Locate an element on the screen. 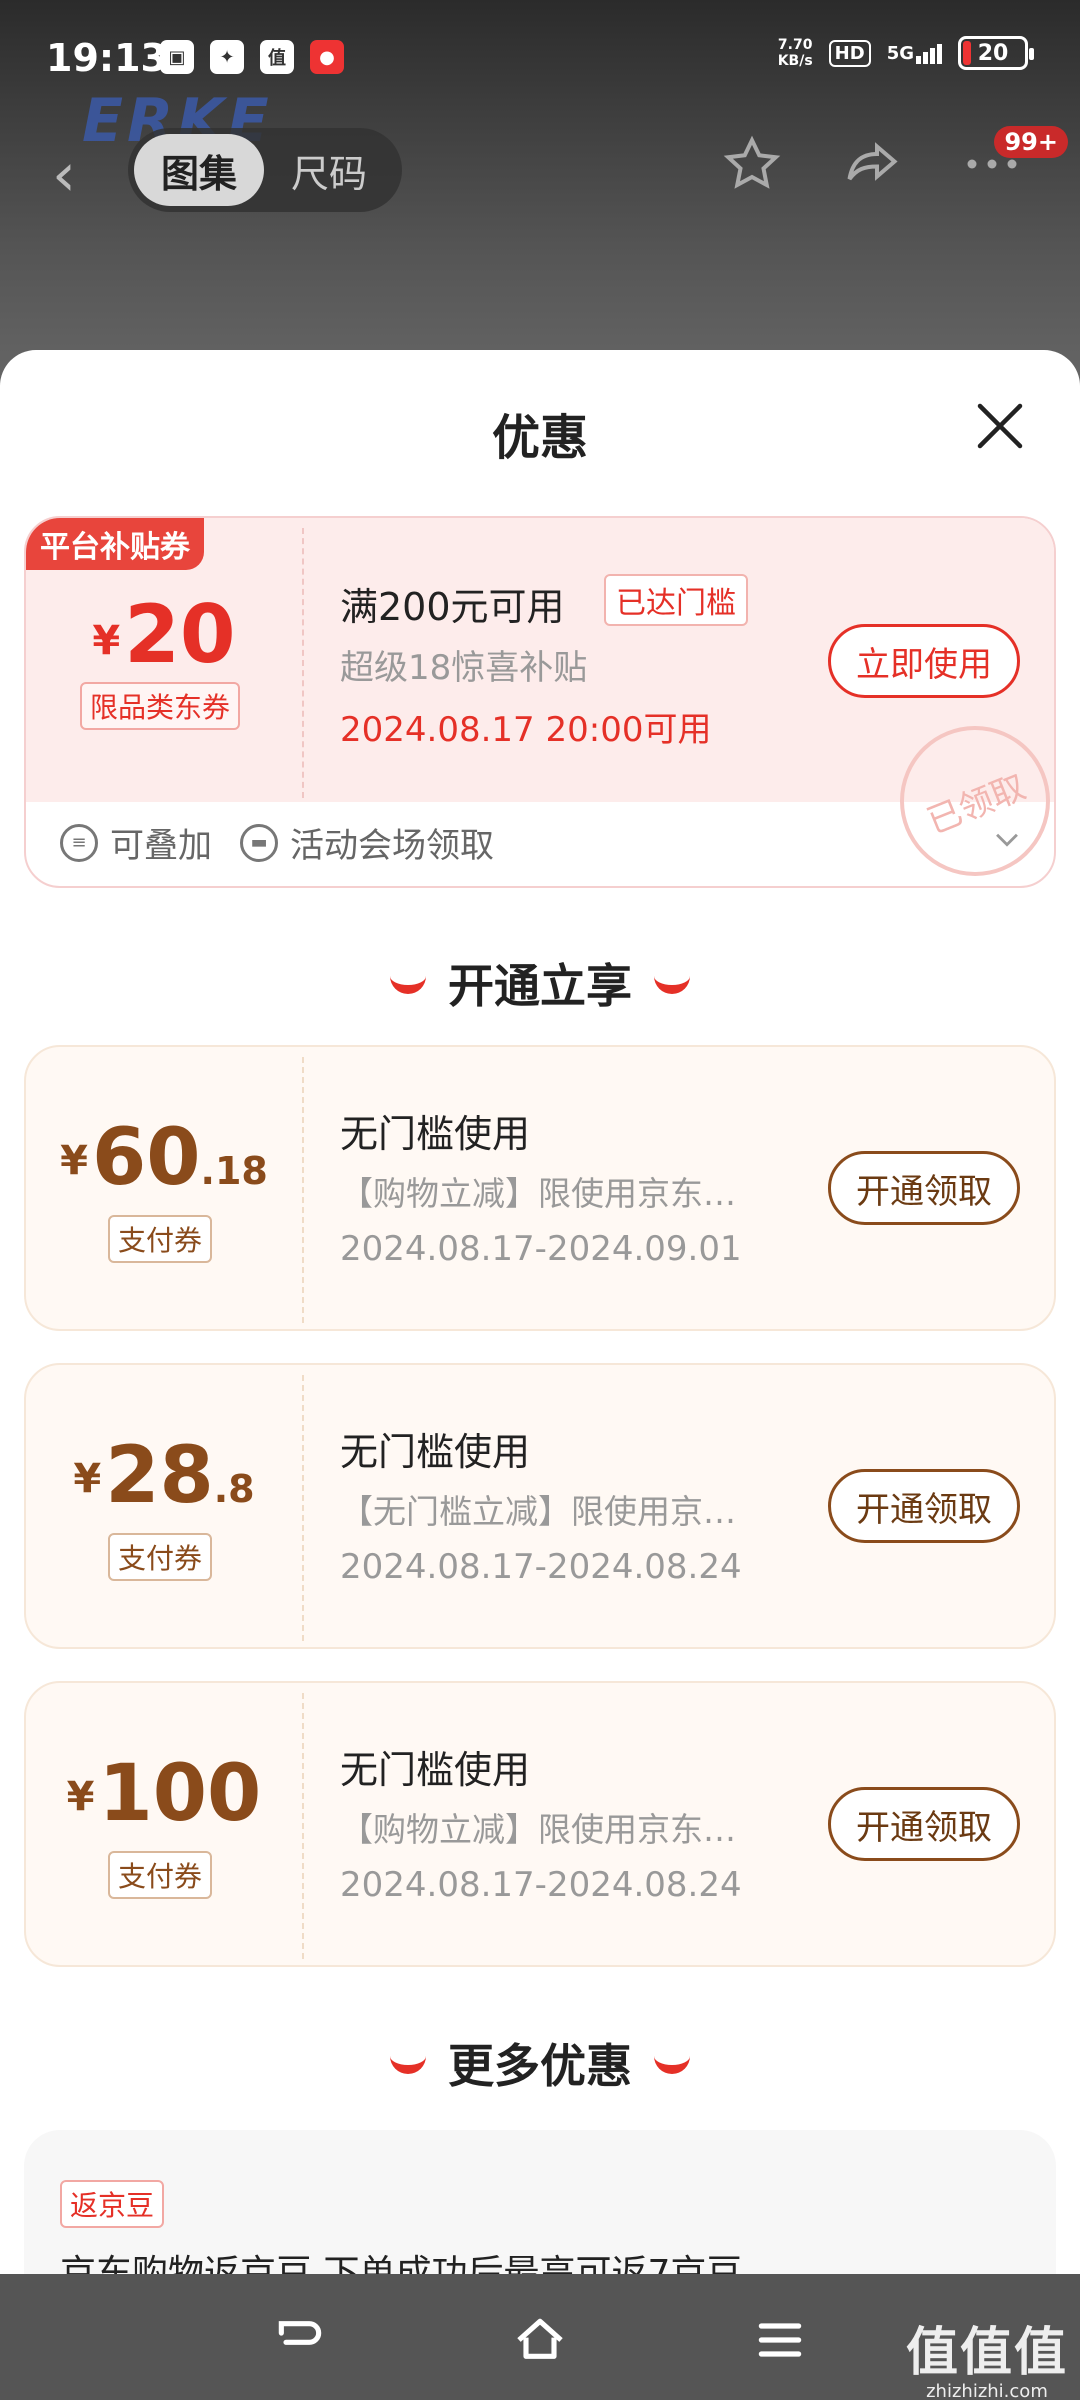 Image resolution: width=1080 pixels, height=2400 pixels. coupon-amount-value: 20 is located at coordinates (180, 634).